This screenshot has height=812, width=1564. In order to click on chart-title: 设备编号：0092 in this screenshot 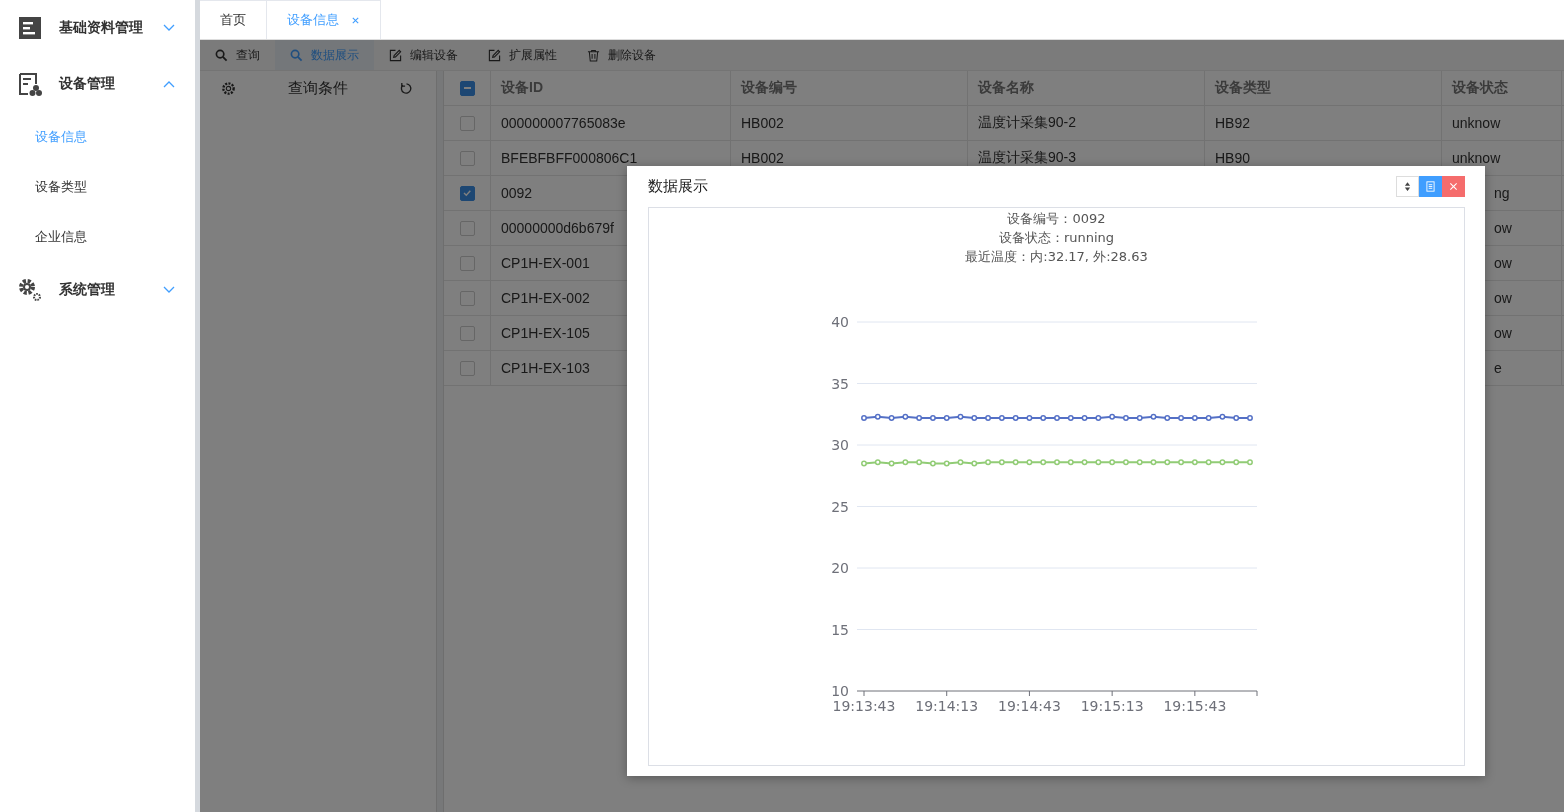, I will do `click(1056, 219)`.